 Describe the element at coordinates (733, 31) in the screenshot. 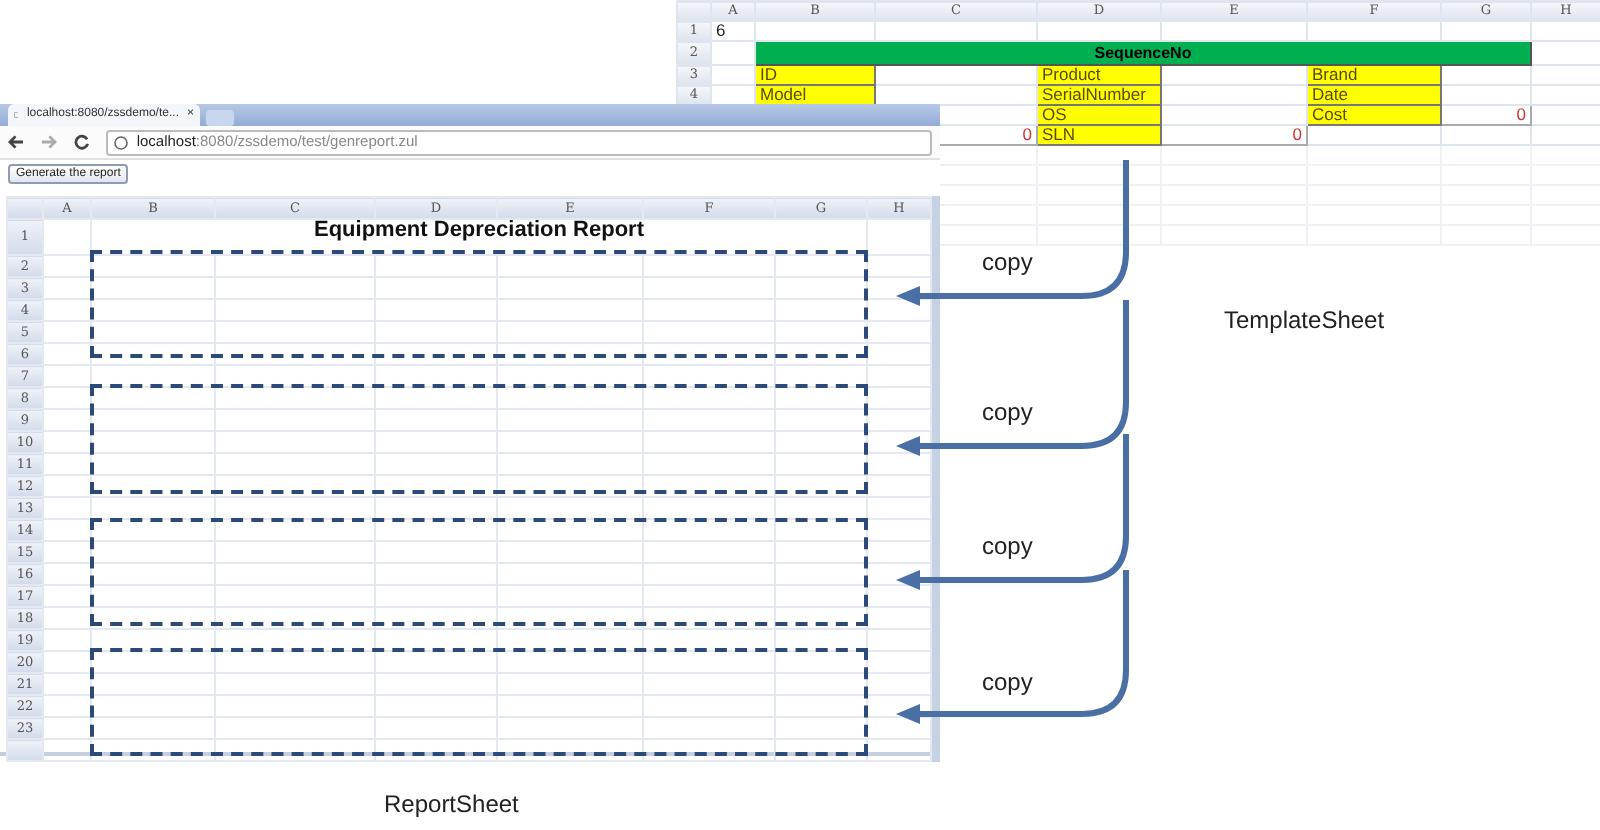

I see `sheet-cell: 6` at that location.